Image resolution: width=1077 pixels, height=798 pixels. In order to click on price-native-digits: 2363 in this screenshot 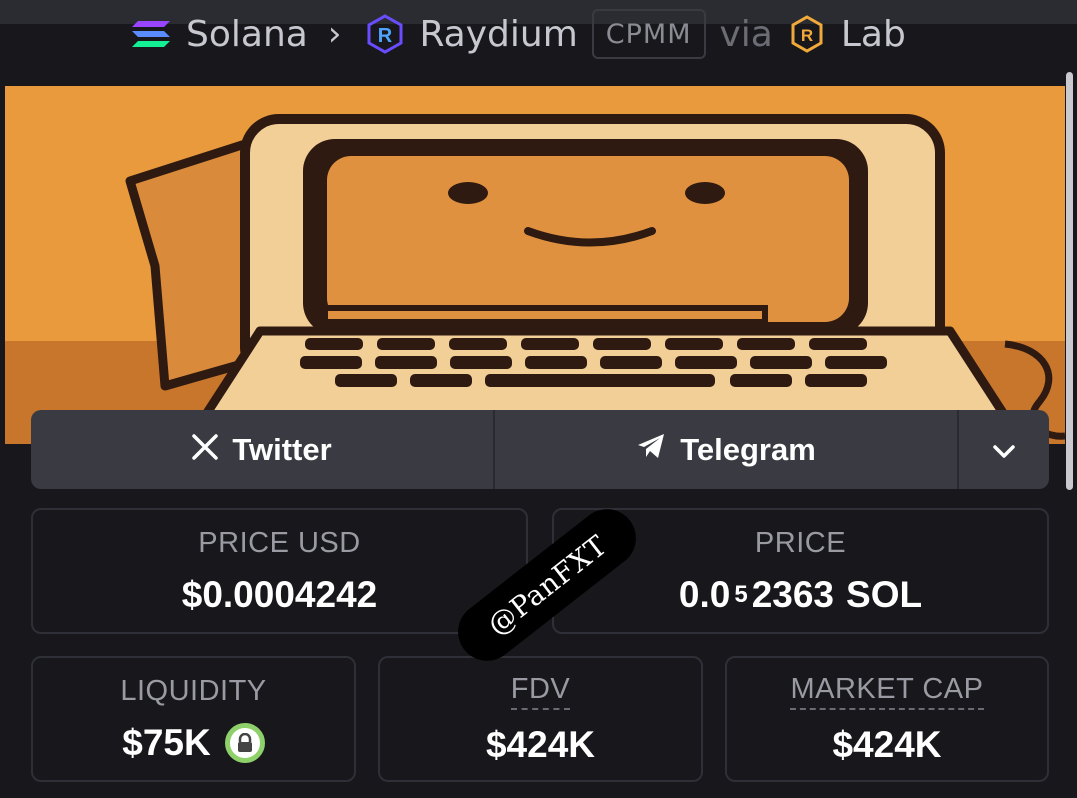, I will do `click(793, 594)`.